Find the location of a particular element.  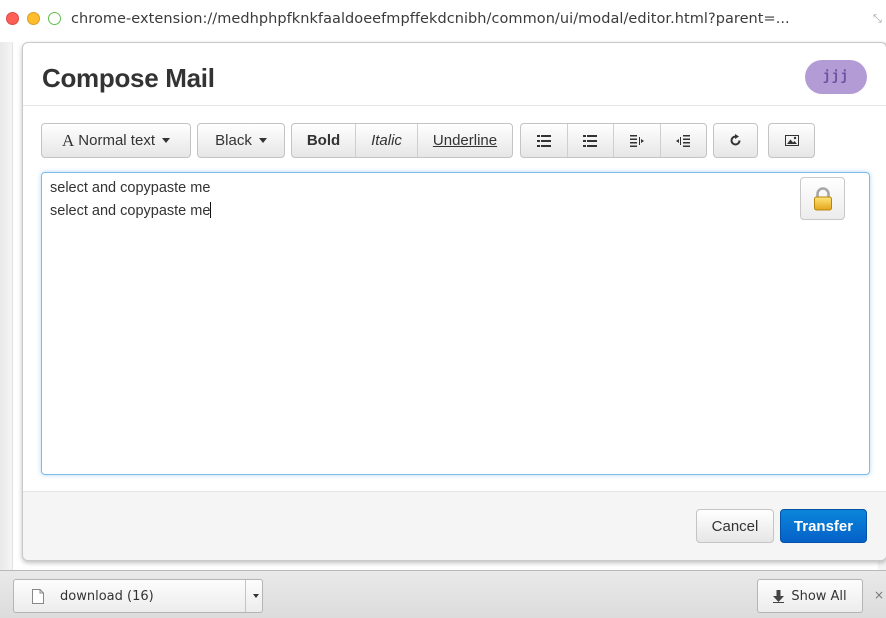

header-divider is located at coordinates (454, 105).